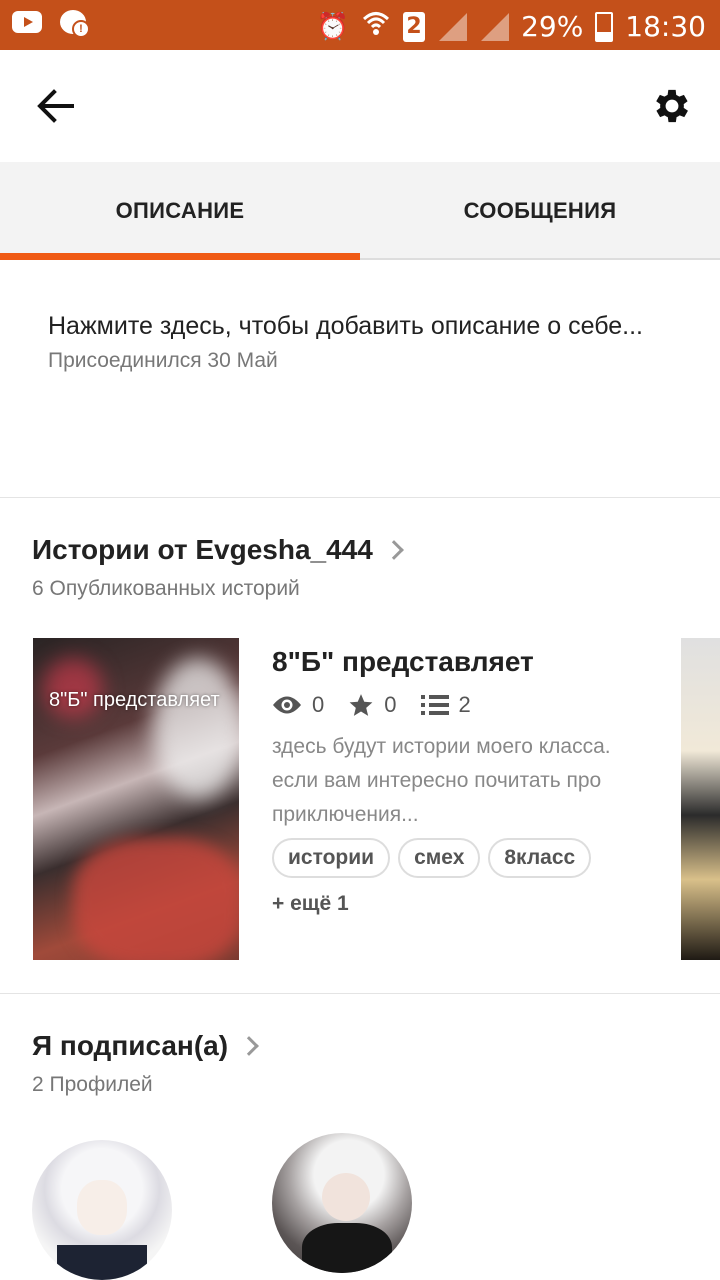 The width and height of the screenshot is (720, 1280). I want to click on story-tags: истории смех 8класс, so click(472, 858).